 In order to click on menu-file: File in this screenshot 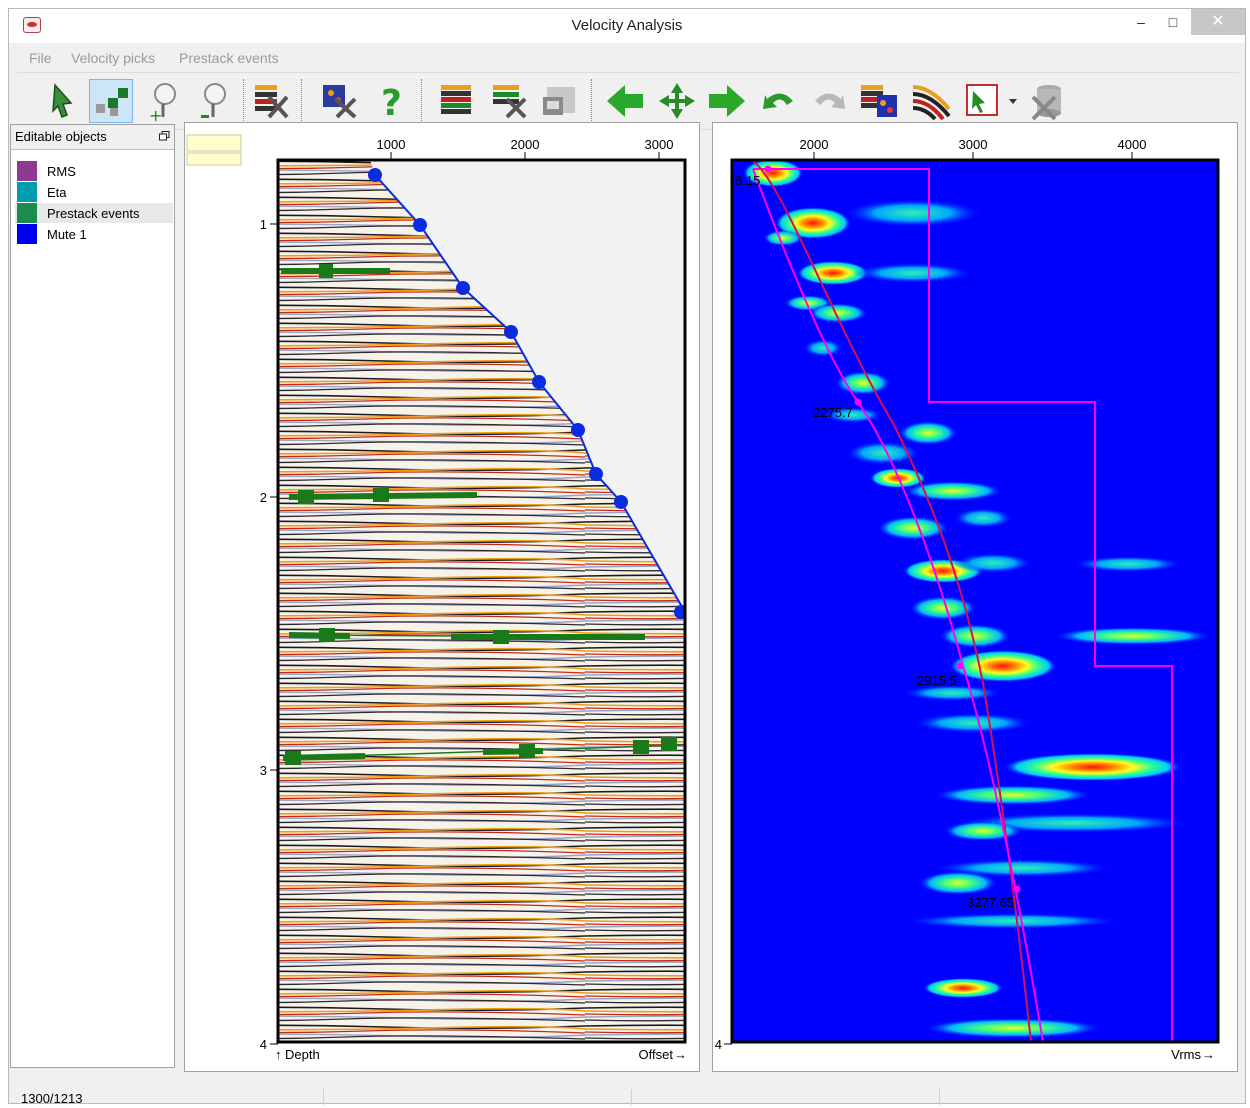, I will do `click(40, 58)`.